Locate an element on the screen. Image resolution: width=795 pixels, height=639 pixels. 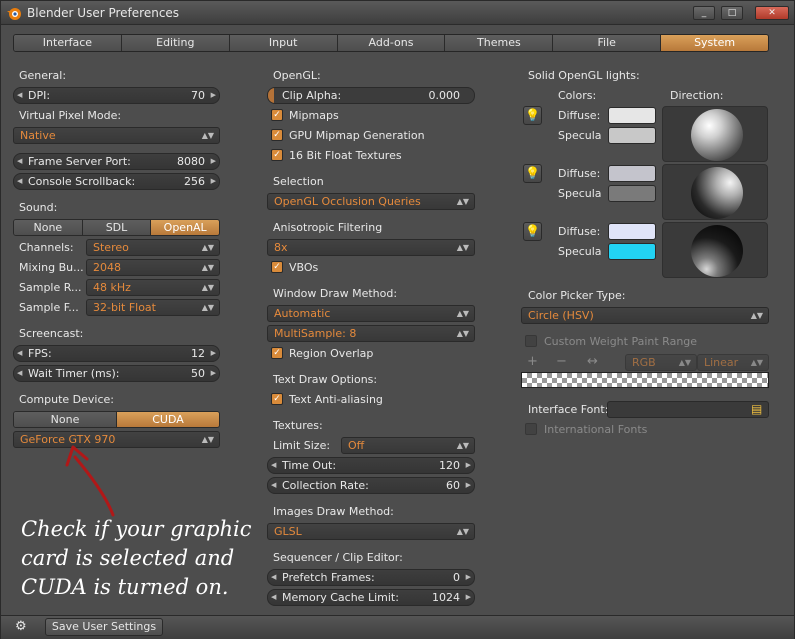
ramp-remove-button: − is located at coordinates (561, 361).